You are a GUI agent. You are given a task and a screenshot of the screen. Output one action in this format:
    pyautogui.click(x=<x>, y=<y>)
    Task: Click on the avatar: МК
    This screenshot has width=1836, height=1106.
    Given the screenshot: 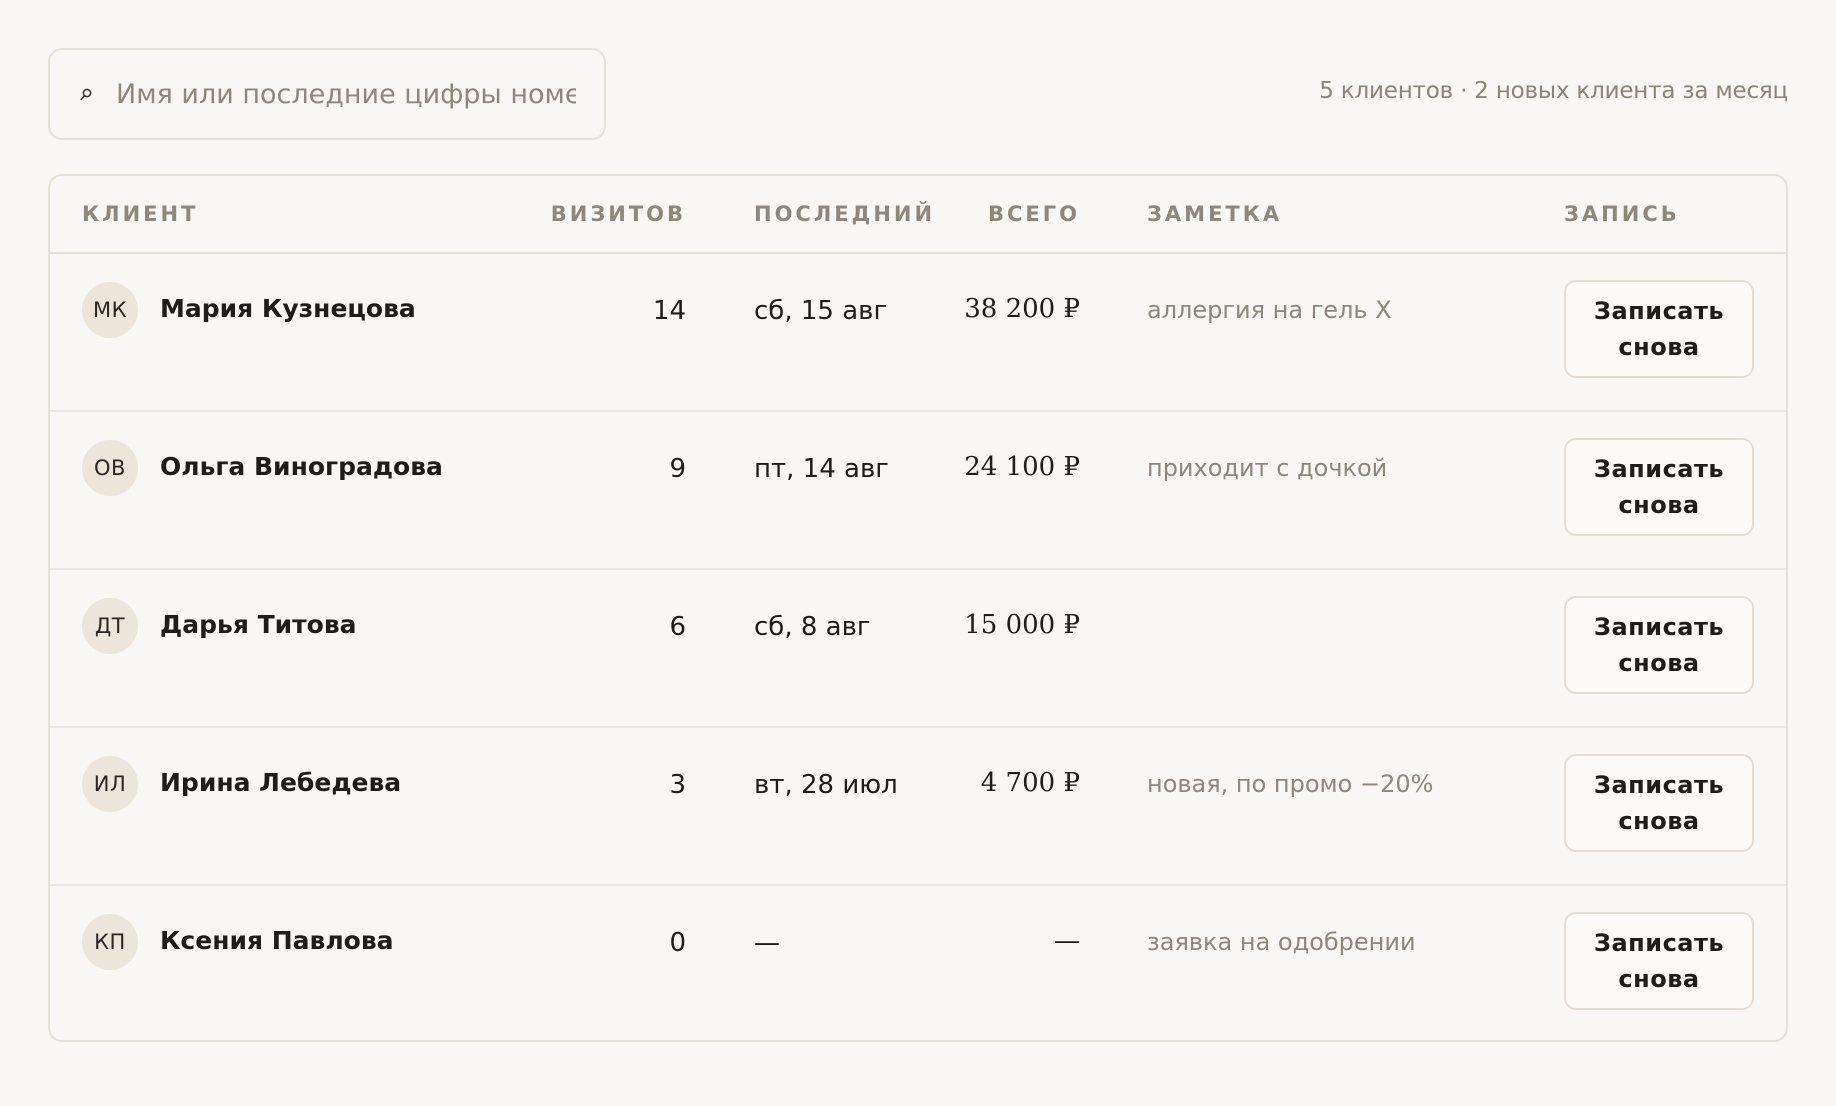 What is the action you would take?
    pyautogui.click(x=110, y=310)
    